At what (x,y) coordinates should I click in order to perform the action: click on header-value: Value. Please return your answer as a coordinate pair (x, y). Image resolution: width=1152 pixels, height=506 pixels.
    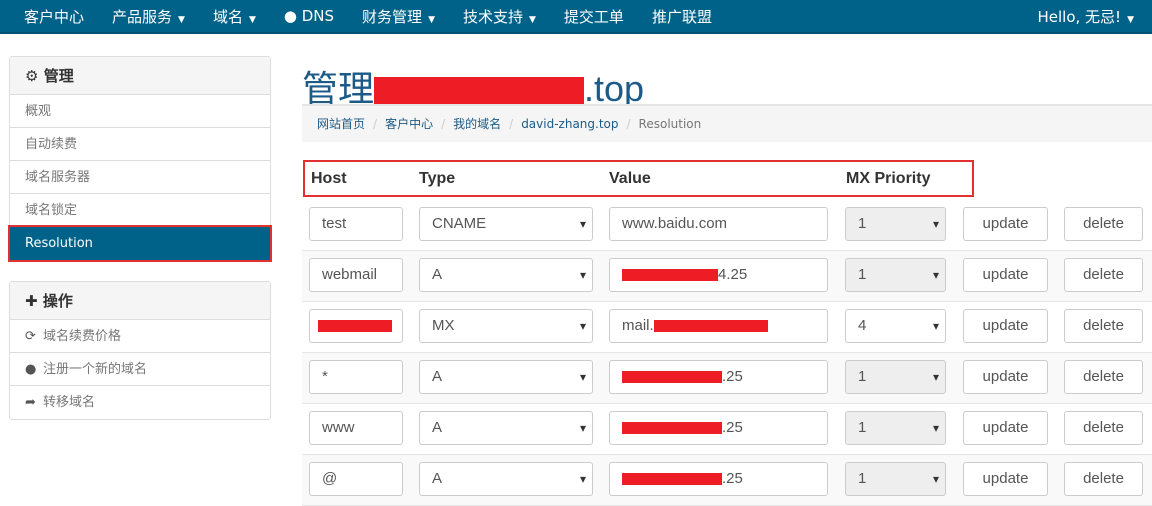
    Looking at the image, I should click on (630, 179).